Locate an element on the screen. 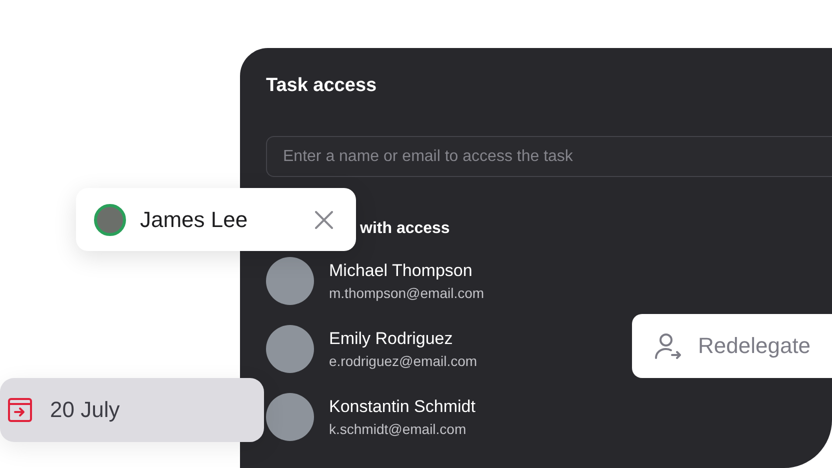 This screenshot has width=832, height=468. redelegate-button: Redelegate is located at coordinates (732, 346).